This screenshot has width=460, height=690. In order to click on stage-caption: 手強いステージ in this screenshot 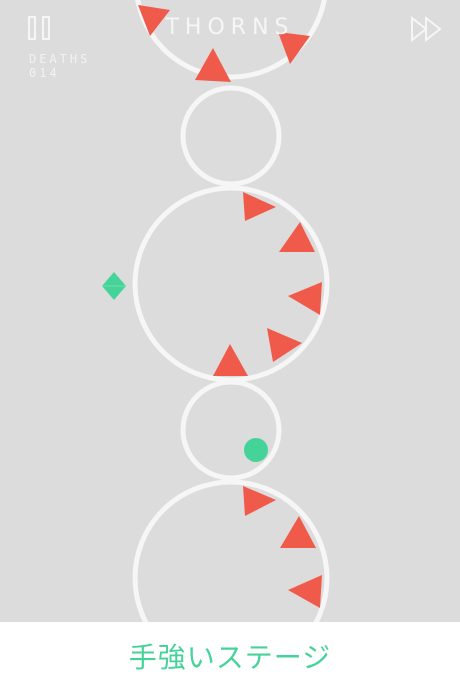, I will do `click(230, 657)`.